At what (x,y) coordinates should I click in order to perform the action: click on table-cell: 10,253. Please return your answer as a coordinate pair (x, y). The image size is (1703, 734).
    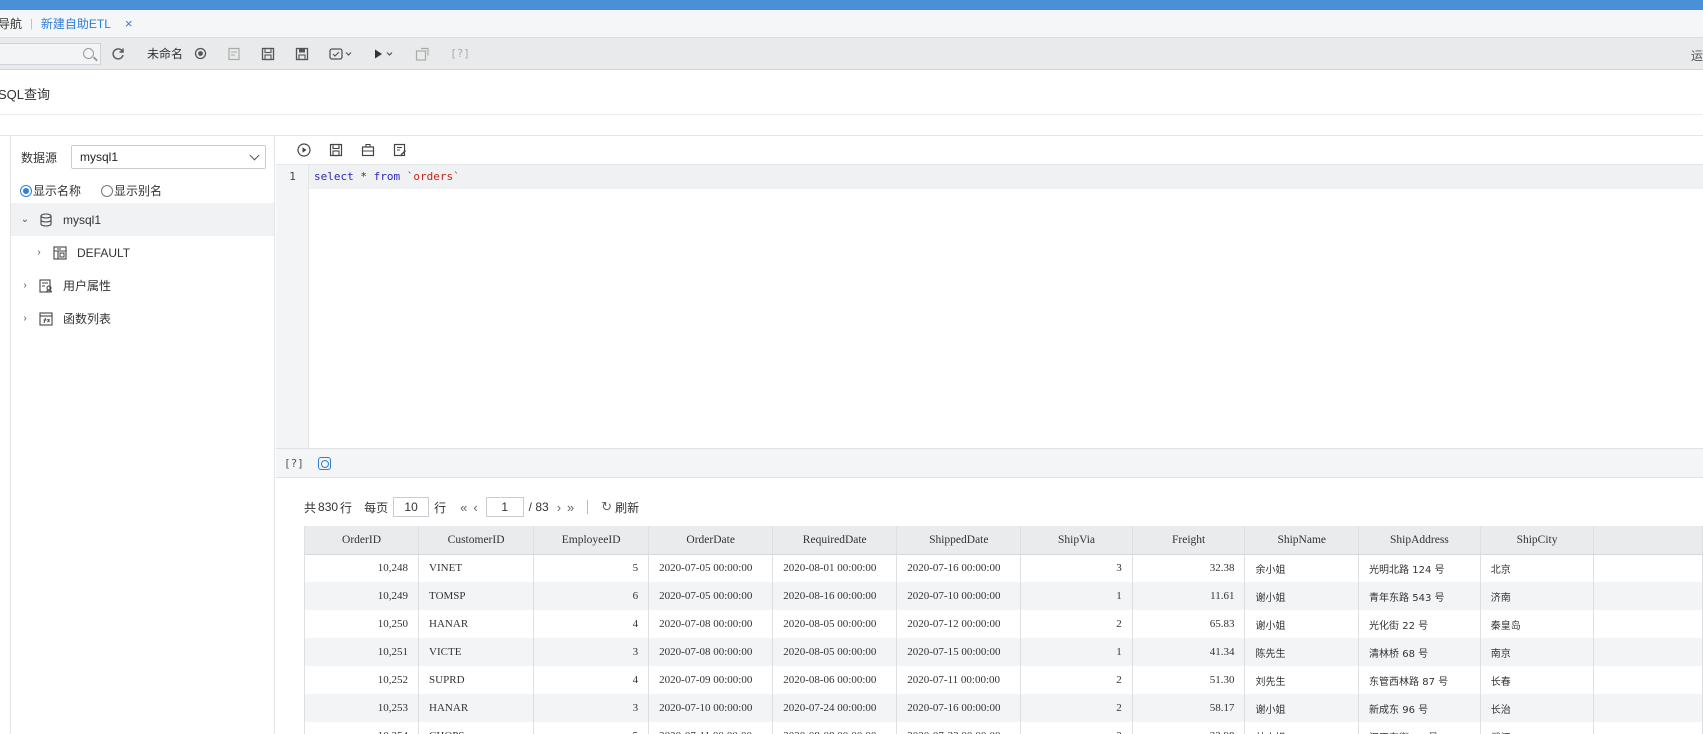
    Looking at the image, I should click on (362, 708).